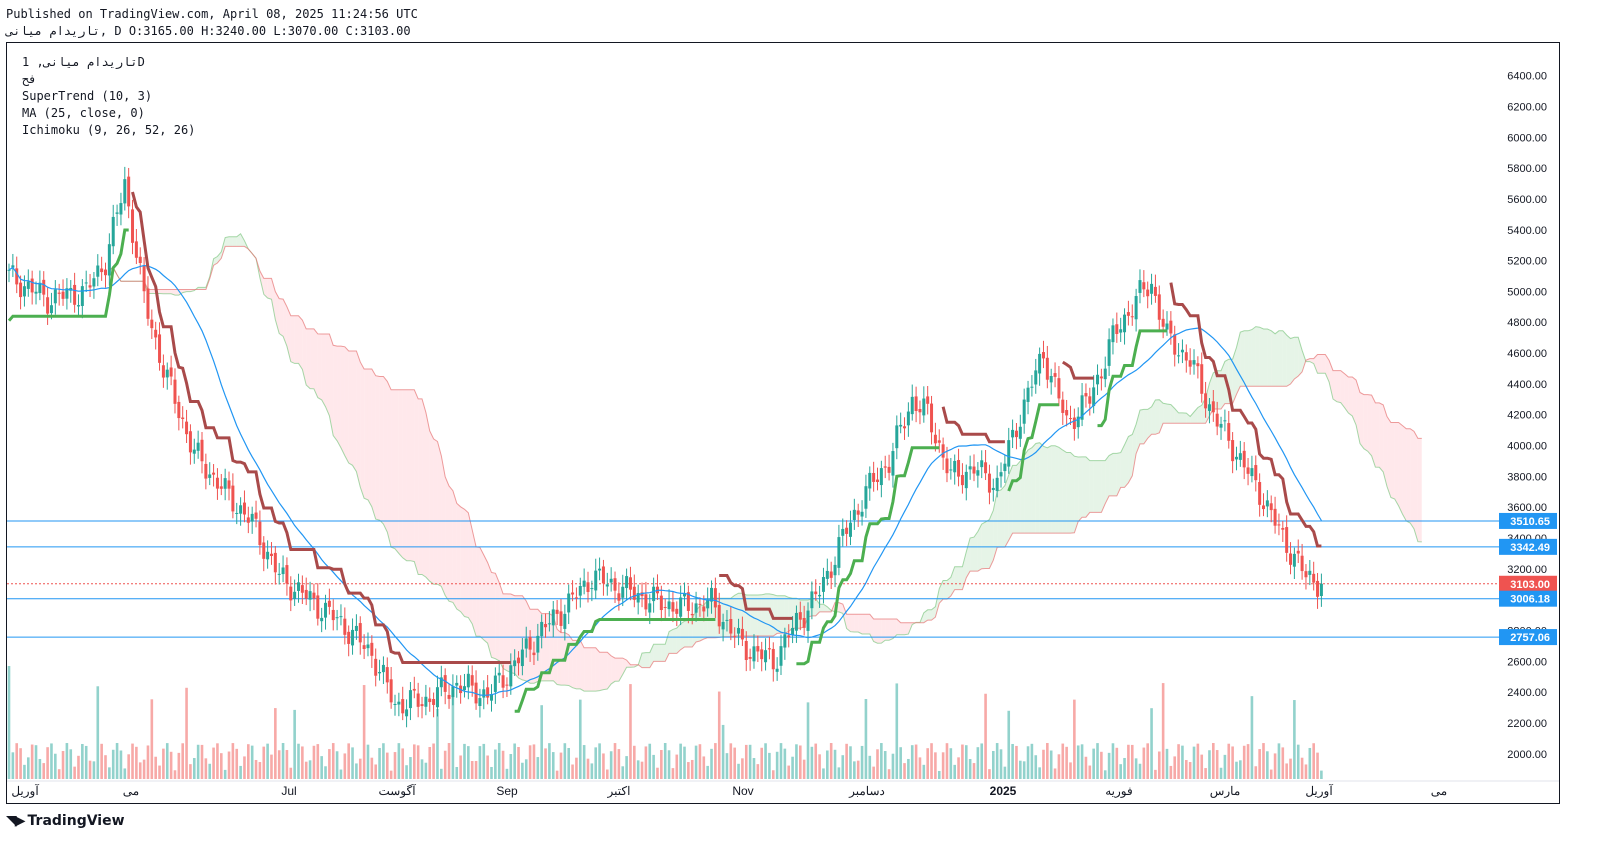 The width and height of the screenshot is (1598, 858). I want to click on x-axis-tick-label: فوریه, so click(1119, 791).